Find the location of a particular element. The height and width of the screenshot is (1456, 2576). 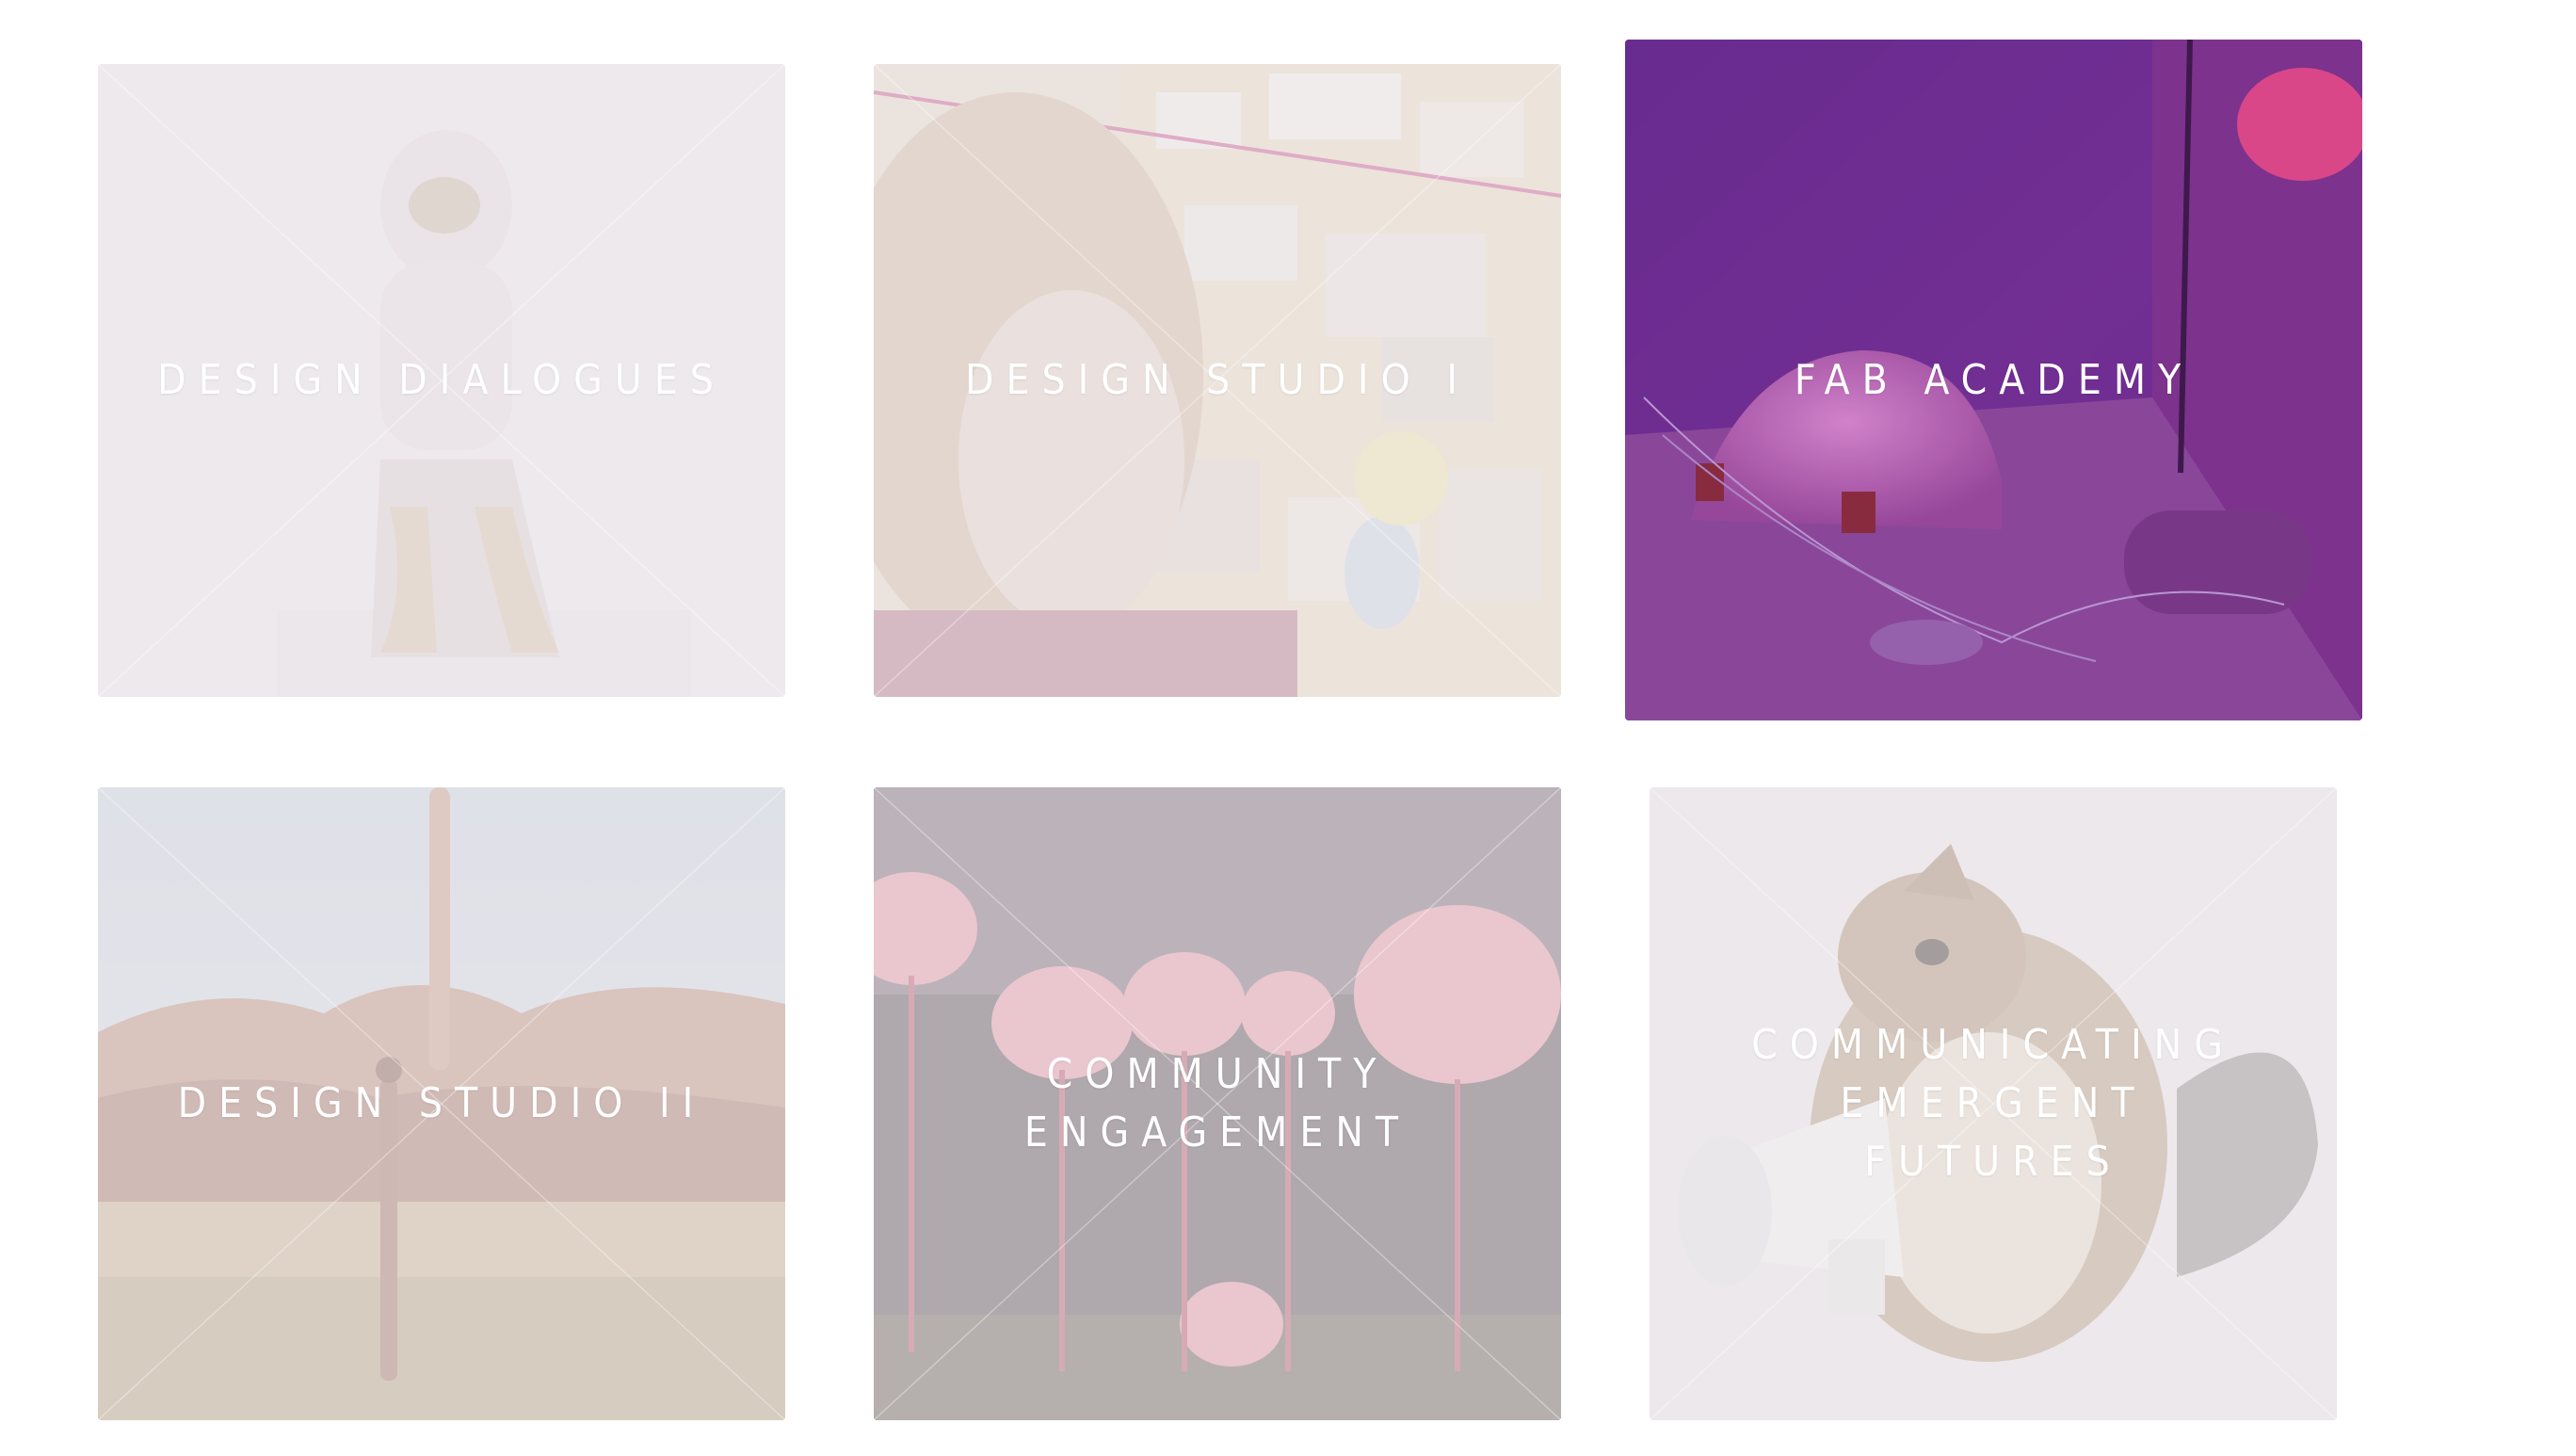

course-card-design-studio-ii: DESIGN STUDIO II is located at coordinates (441, 1103).